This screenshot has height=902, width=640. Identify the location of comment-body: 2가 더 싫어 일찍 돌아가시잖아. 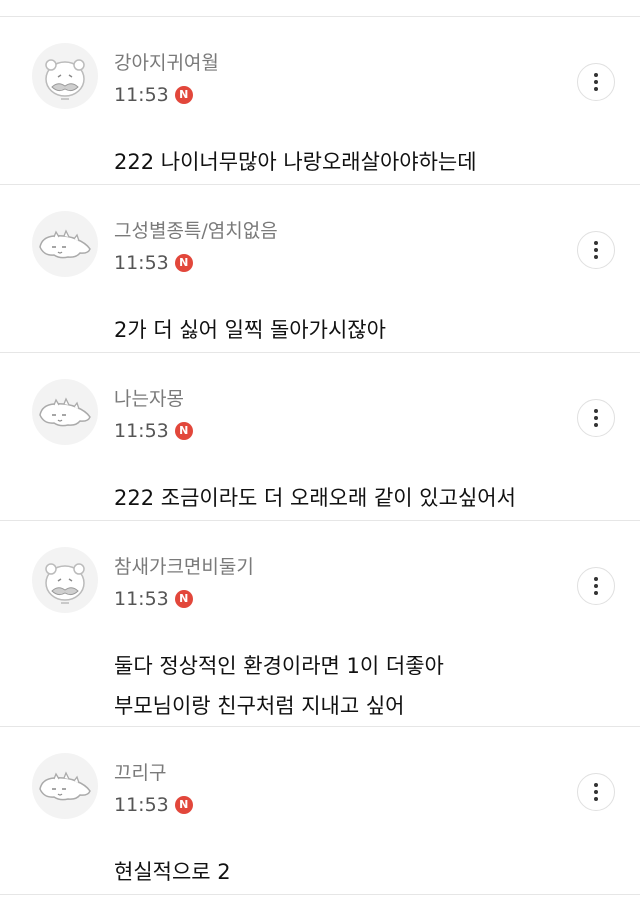
(250, 330).